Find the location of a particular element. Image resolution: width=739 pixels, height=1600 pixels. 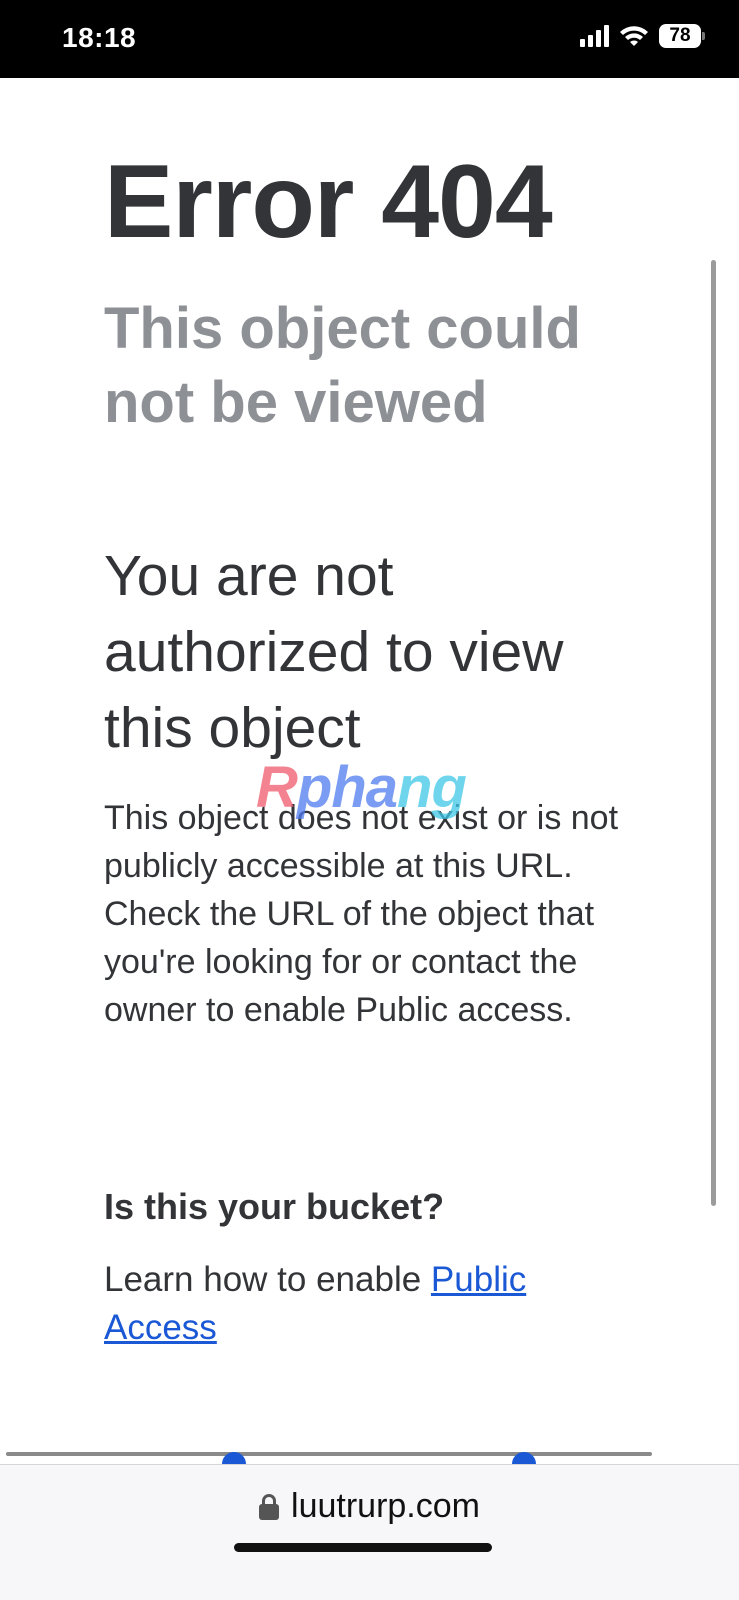

home-indicator is located at coordinates (363, 1547).